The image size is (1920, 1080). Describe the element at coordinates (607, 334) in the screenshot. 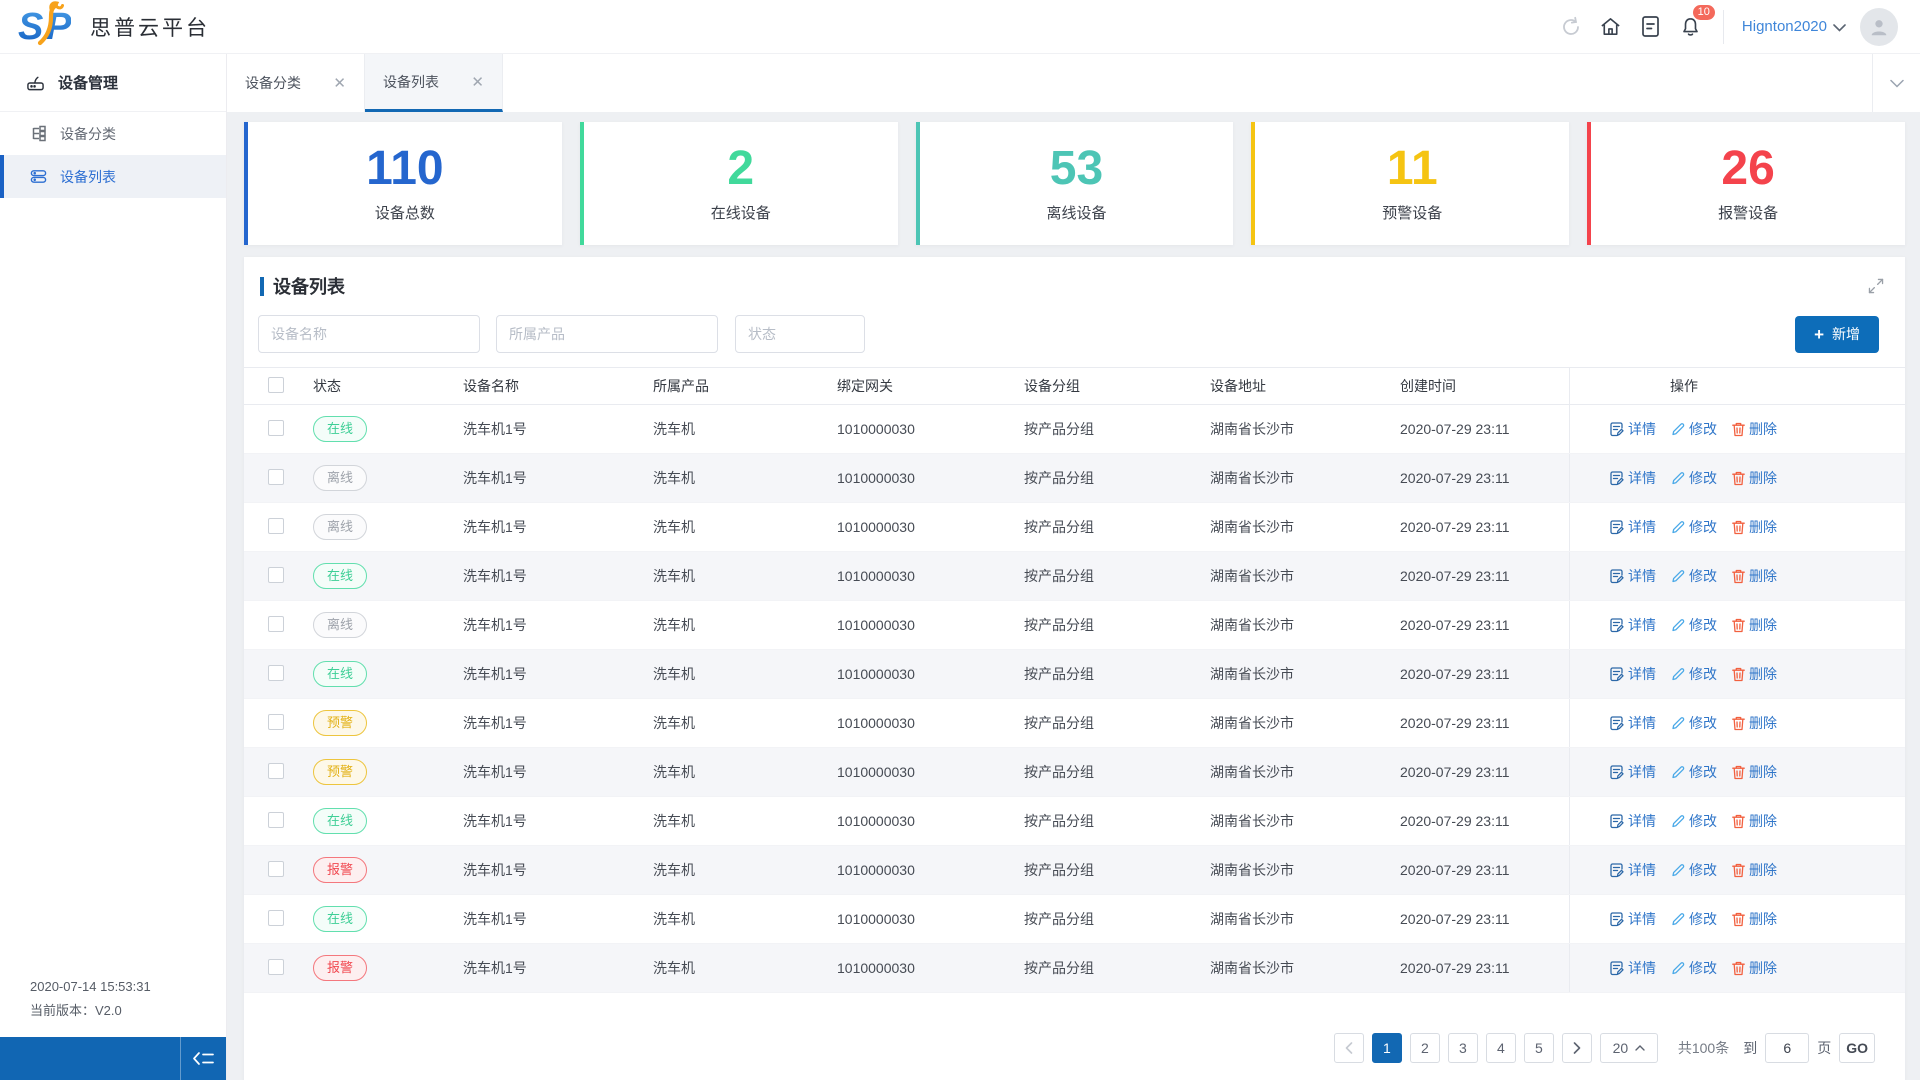

I see `product-input` at that location.